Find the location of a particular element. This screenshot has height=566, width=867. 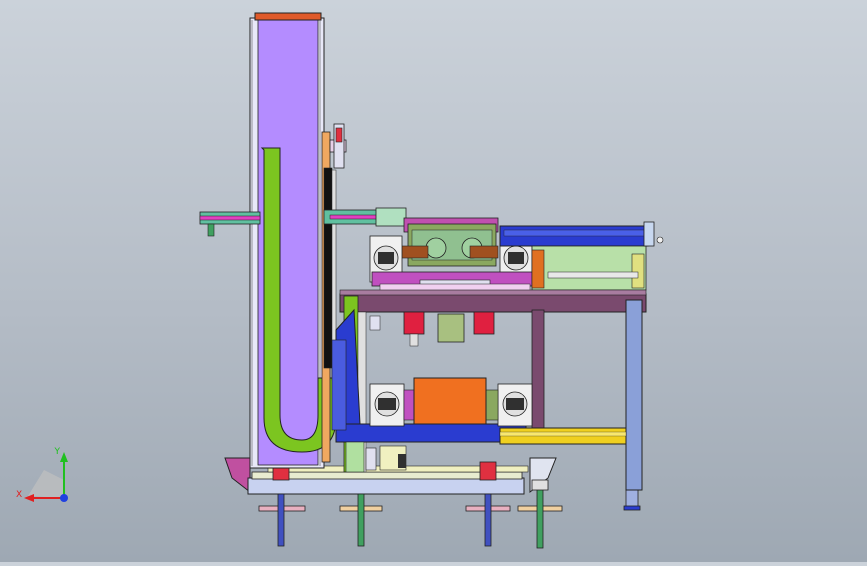

coordinate-triad: Y X is located at coordinates (42, 474).